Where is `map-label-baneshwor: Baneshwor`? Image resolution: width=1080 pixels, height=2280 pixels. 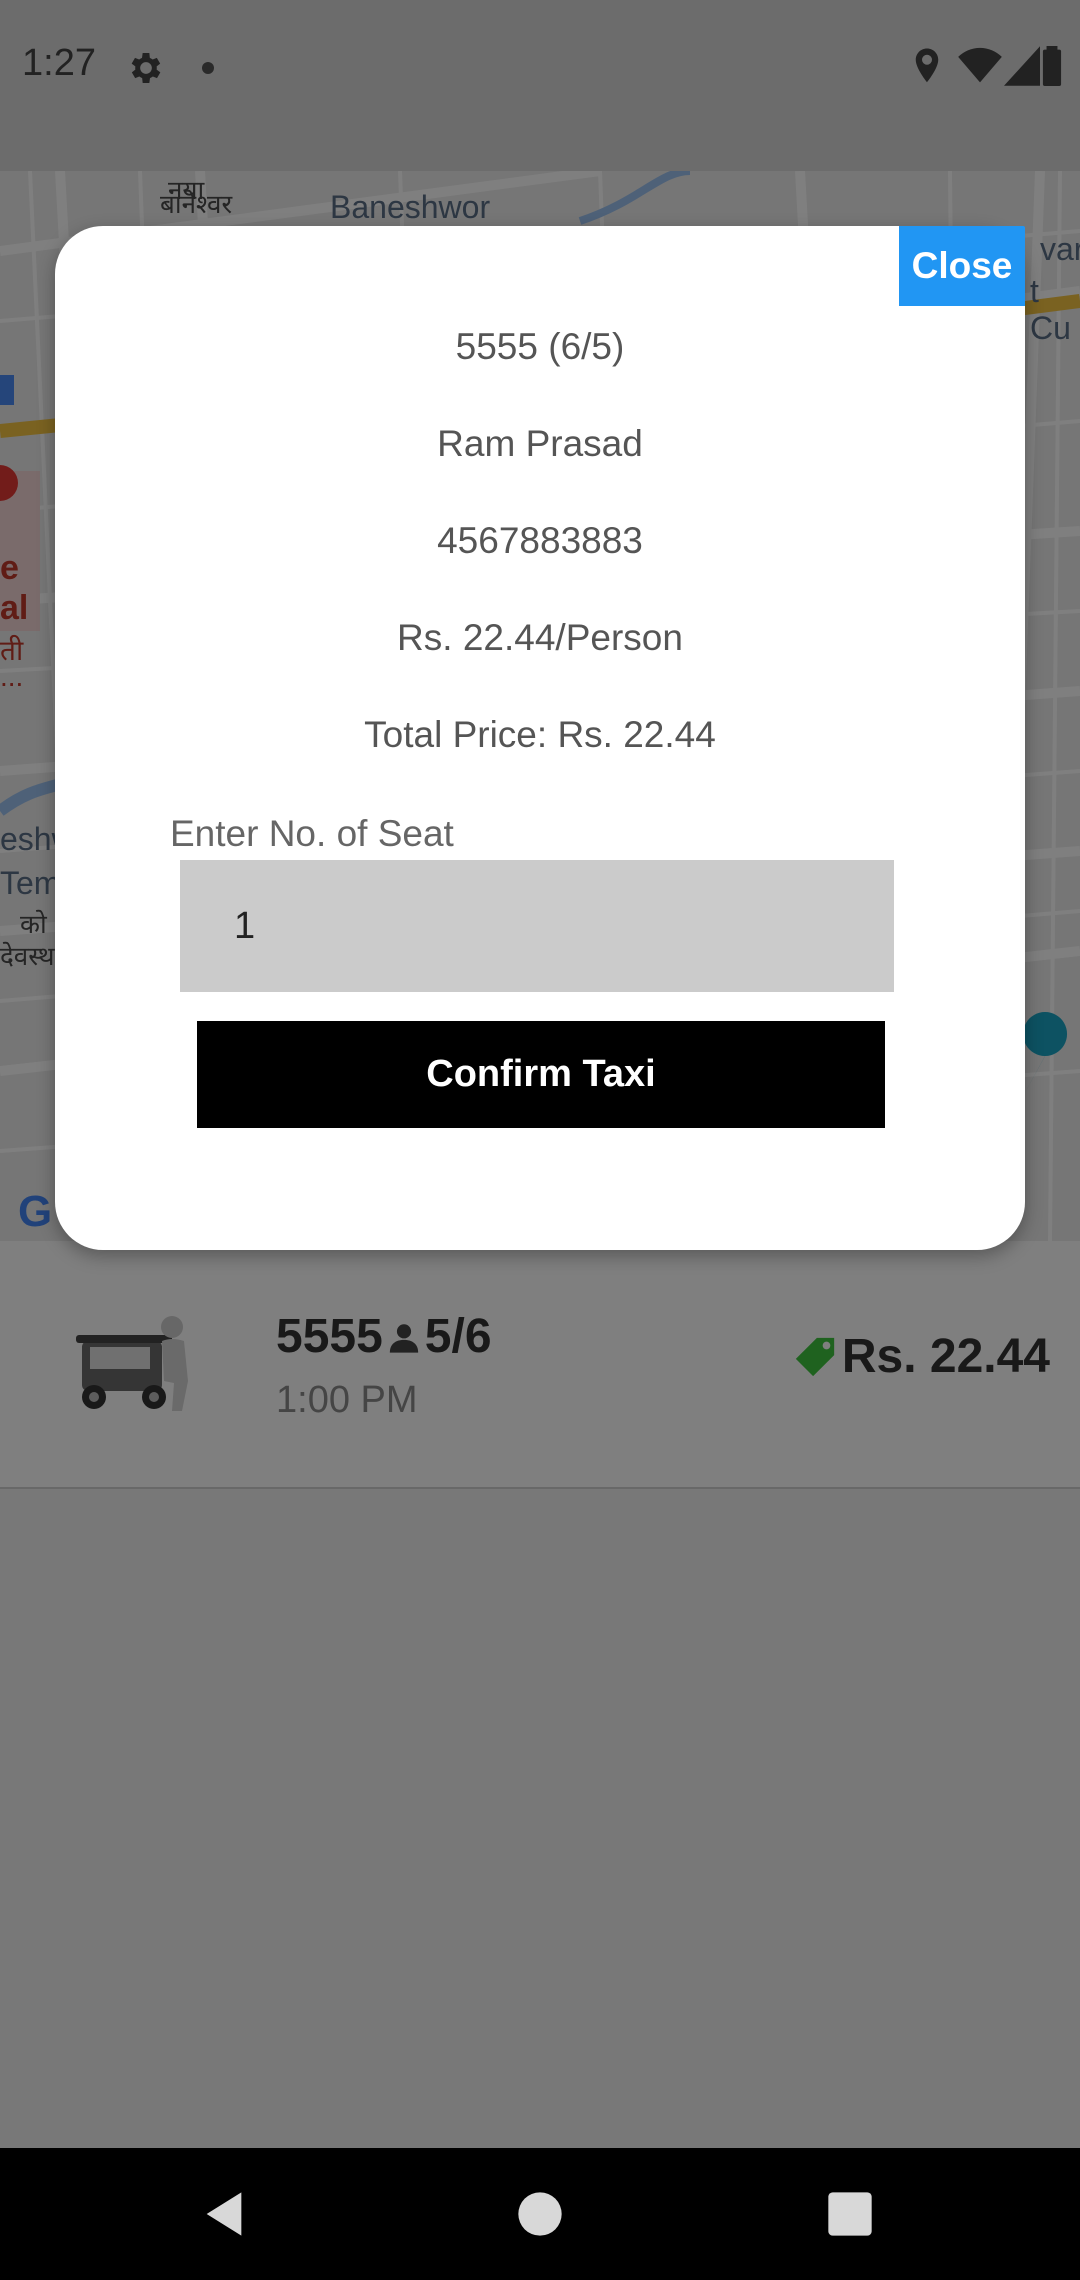 map-label-baneshwor: Baneshwor is located at coordinates (410, 207).